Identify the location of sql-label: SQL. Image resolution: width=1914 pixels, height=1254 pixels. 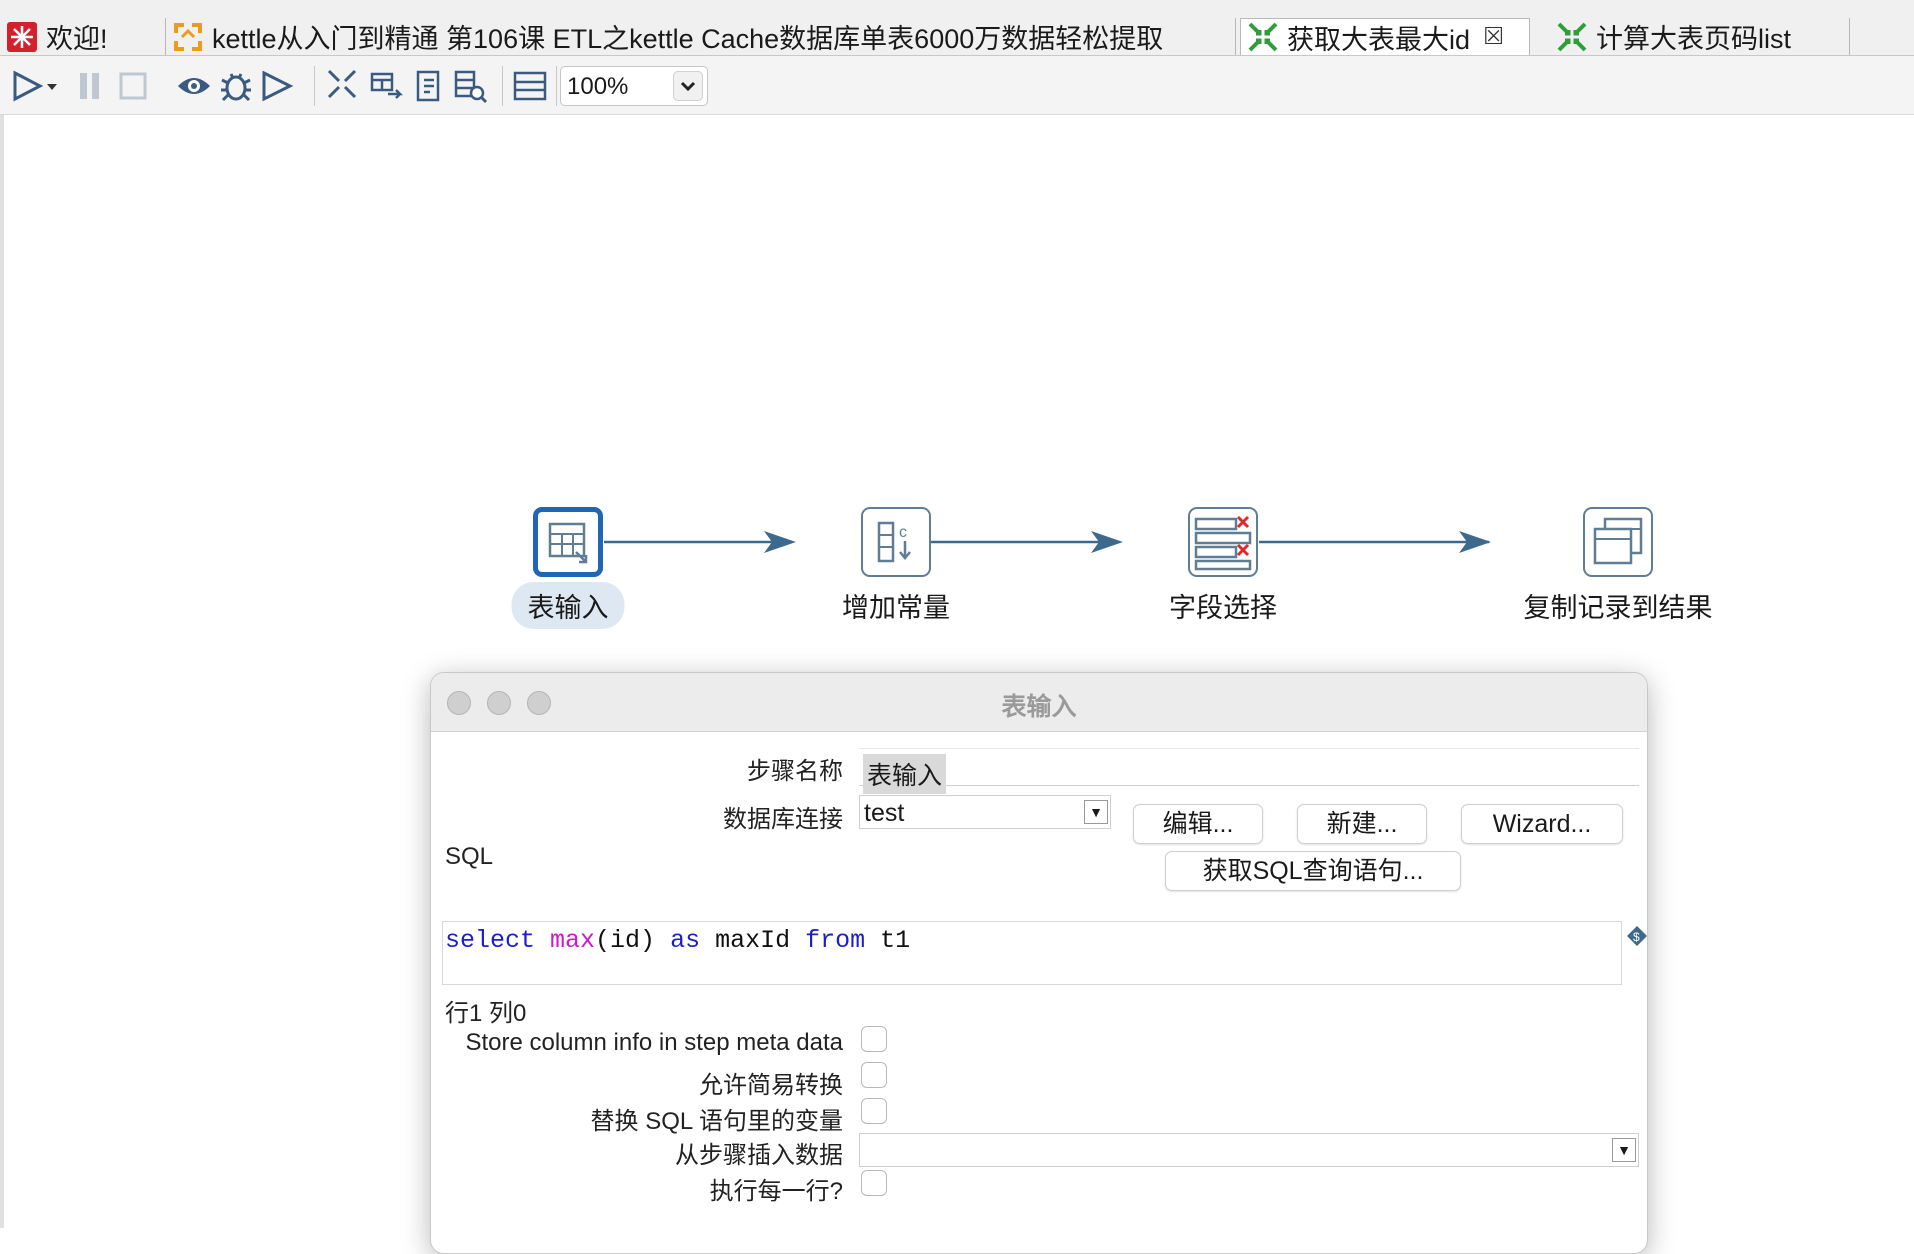
(469, 856).